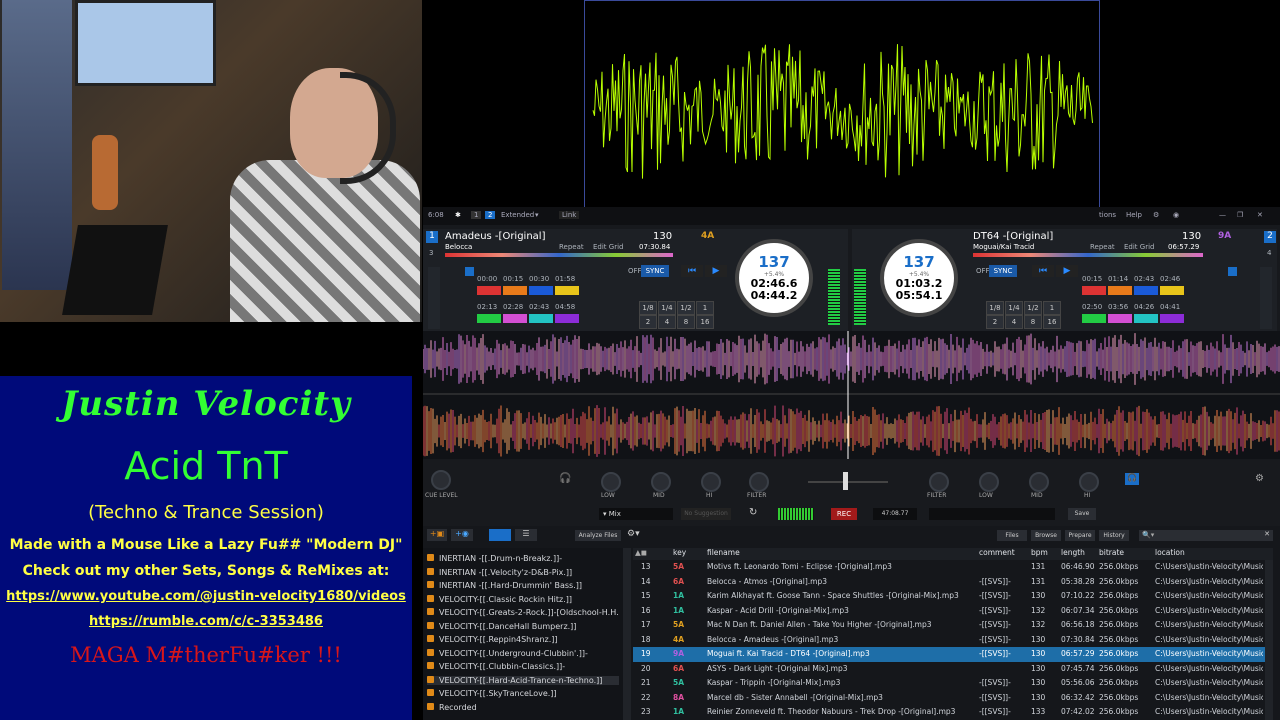 Image resolution: width=1280 pixels, height=720 pixels. I want to click on filter-knob-right, so click(939, 482).